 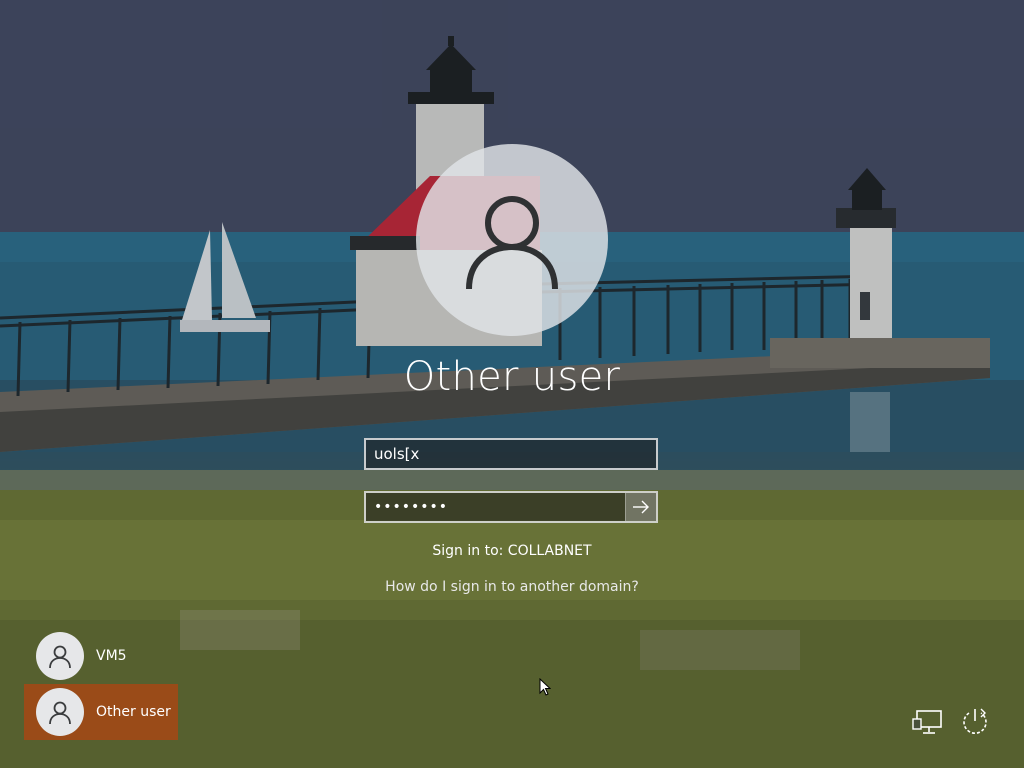 I want to click on user-avatar-large, so click(x=512, y=240).